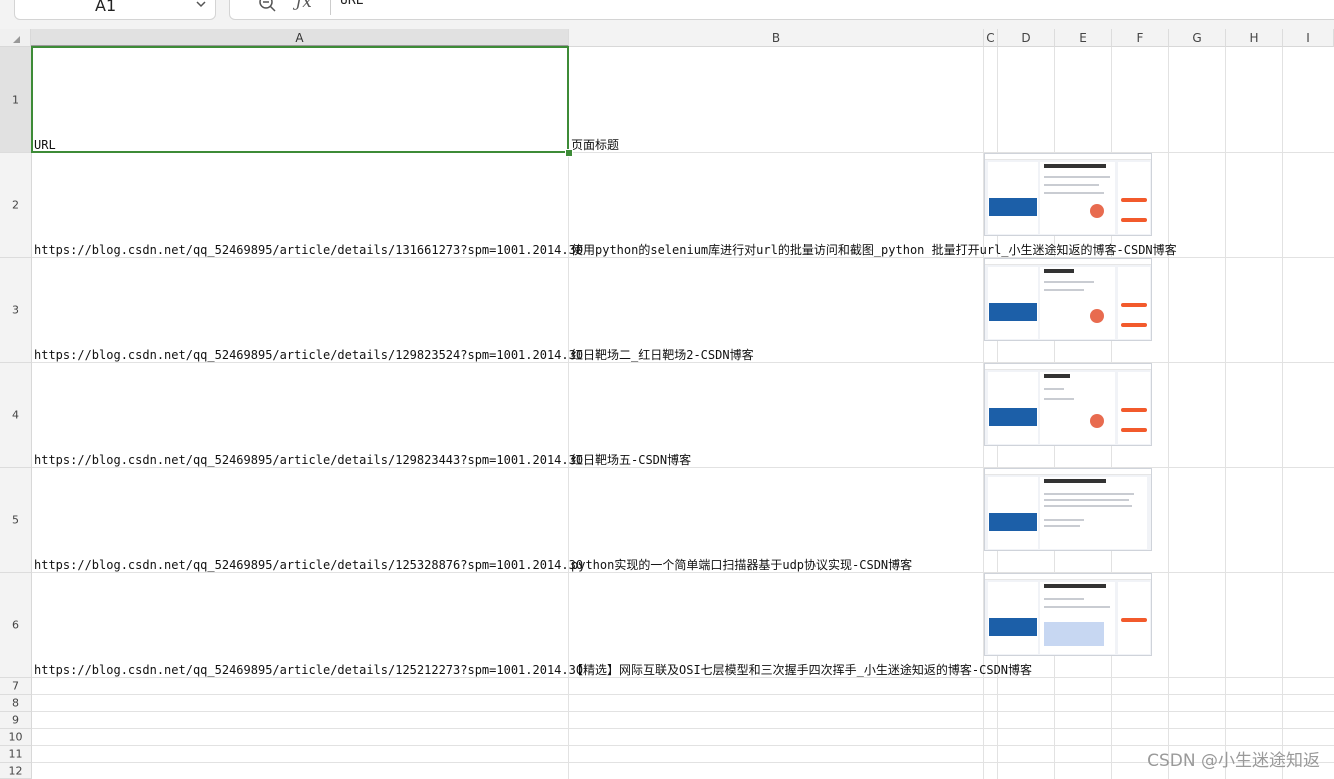 Image resolution: width=1334 pixels, height=779 pixels. I want to click on formula-value: URL, so click(351, 4).